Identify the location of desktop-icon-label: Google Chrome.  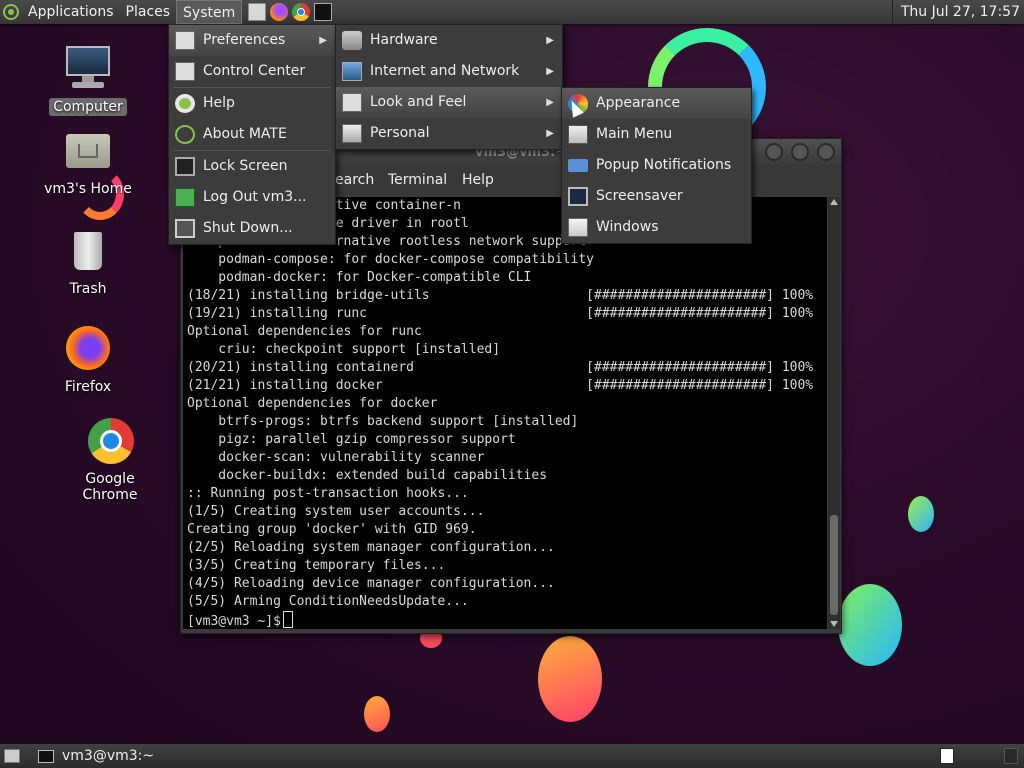
(110, 487).